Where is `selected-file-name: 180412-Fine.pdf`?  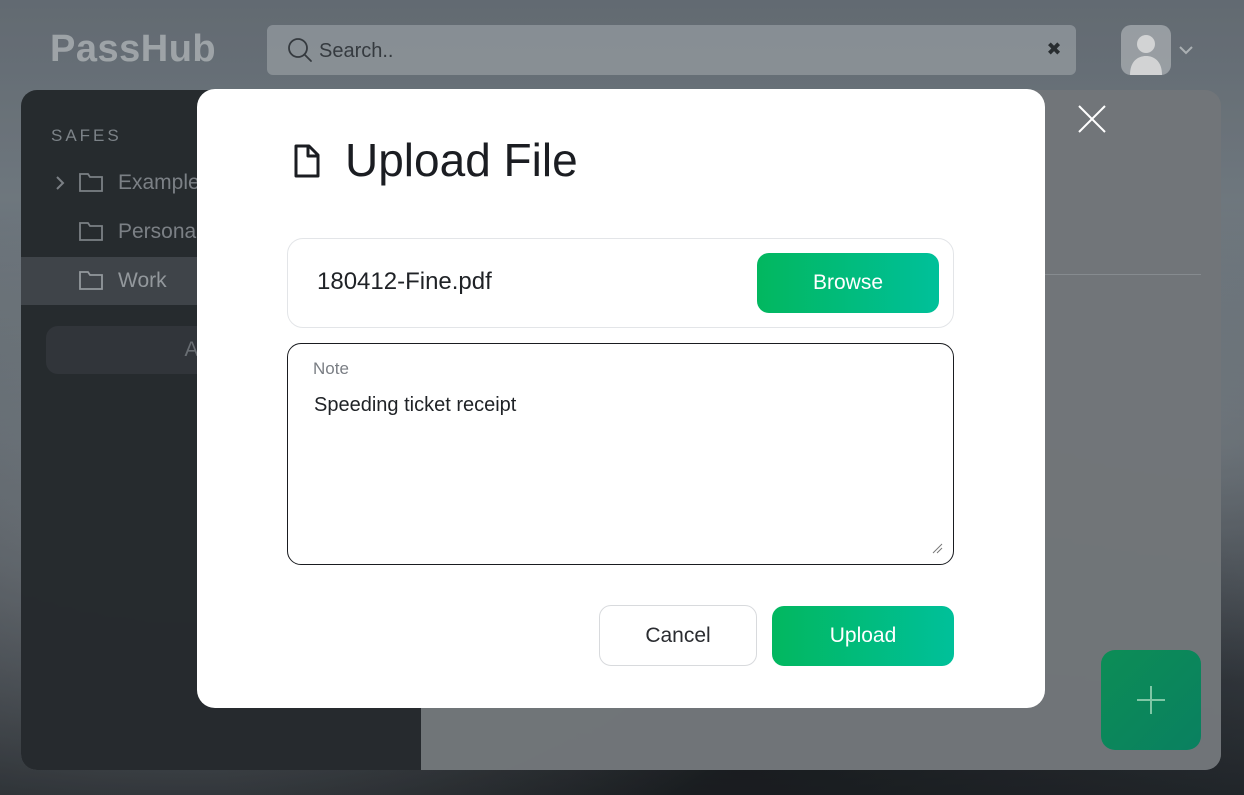 selected-file-name: 180412-Fine.pdf is located at coordinates (404, 281).